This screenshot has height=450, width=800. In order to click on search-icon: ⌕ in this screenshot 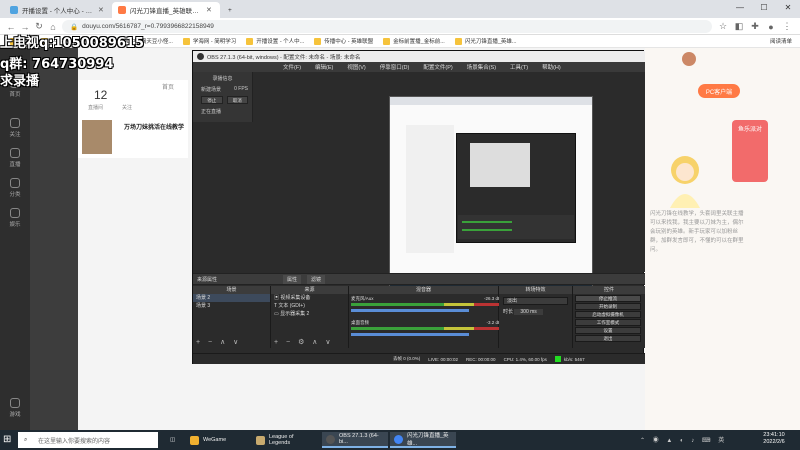, I will do `click(26, 439)`.